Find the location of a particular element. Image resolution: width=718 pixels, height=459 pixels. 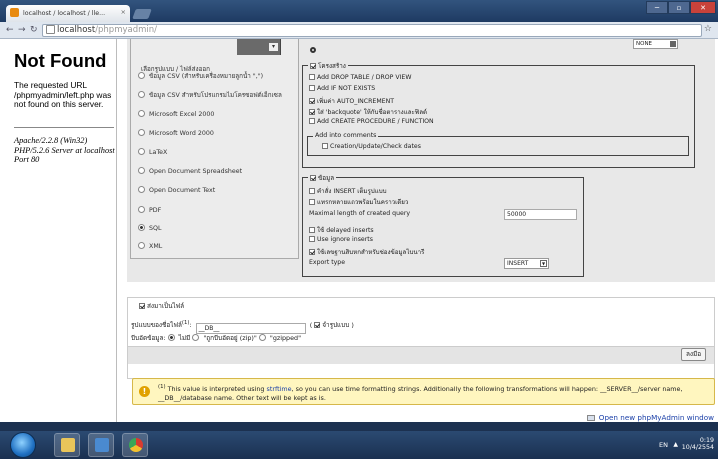

format-option: ข้อมูล CSV (สำหรับเครื่องหมายลูกน้ำ ",") is located at coordinates (200, 76).